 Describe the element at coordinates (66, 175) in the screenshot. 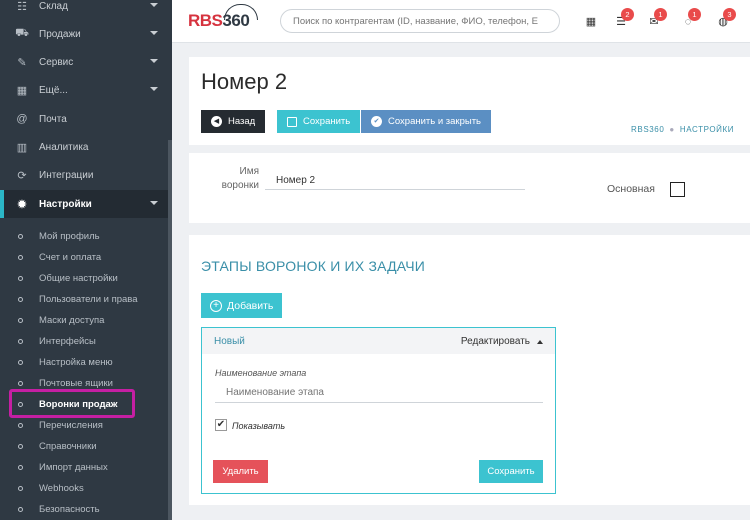

I see `sidebar-item-label: Интеграции` at that location.